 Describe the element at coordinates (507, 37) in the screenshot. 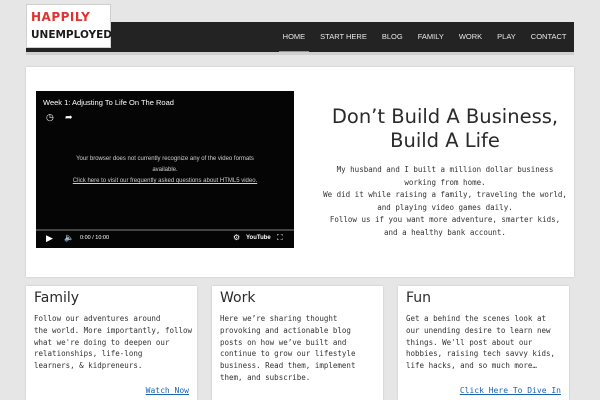

I see `nav-item-play: PLAY` at that location.